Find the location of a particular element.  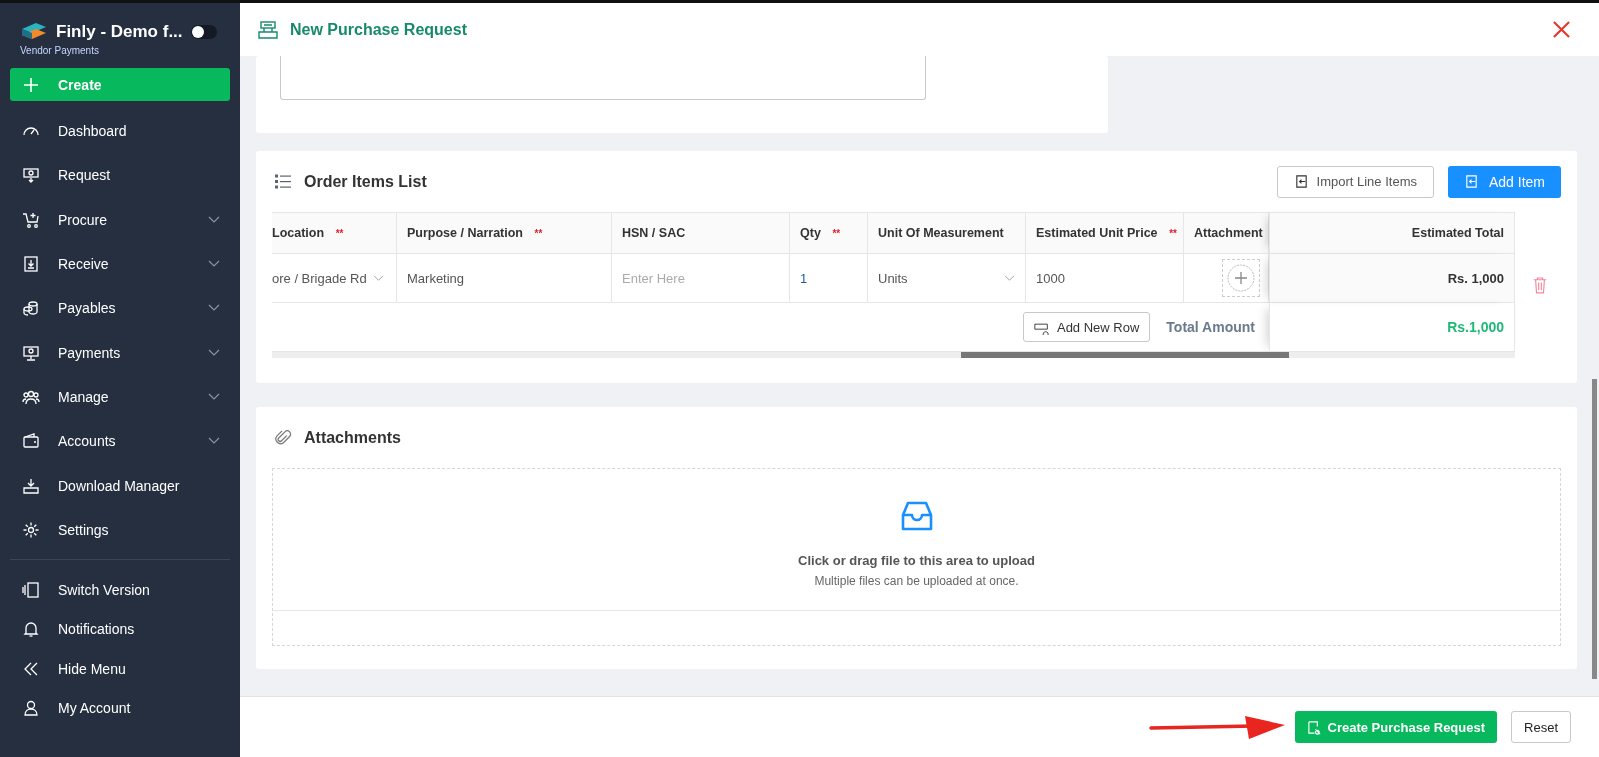

column-header: HSN / SAC is located at coordinates (701, 233).